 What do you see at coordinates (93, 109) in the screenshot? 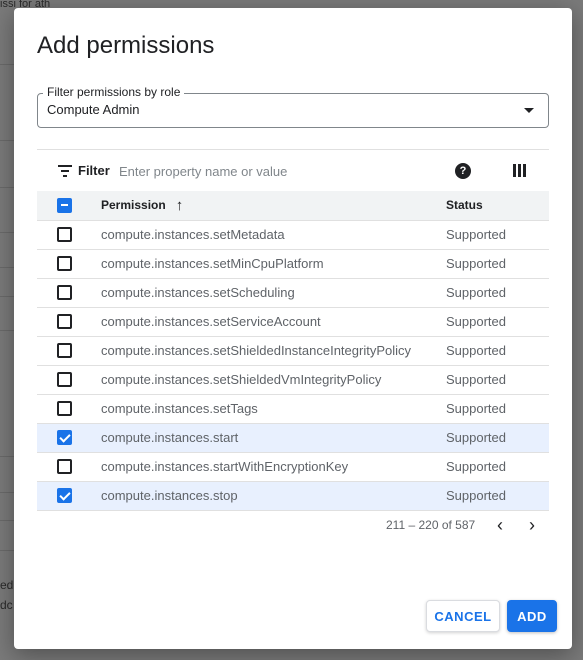
I see `role-filter-value: Compute Admin` at bounding box center [93, 109].